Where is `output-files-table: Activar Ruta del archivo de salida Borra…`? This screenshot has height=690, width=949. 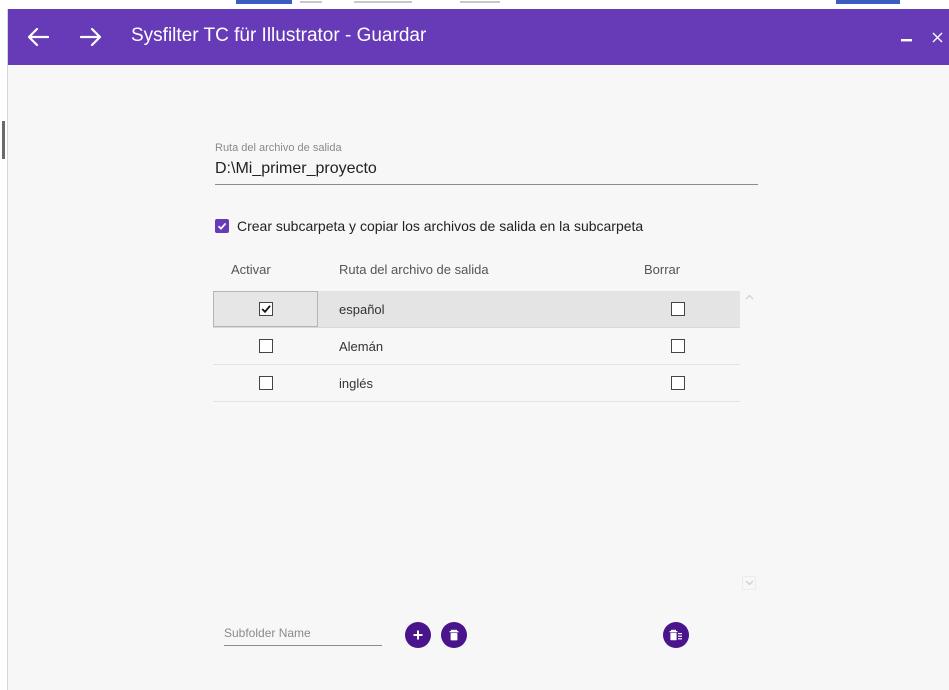
output-files-table: Activar Ruta del archivo de salida Borra… is located at coordinates (476, 330).